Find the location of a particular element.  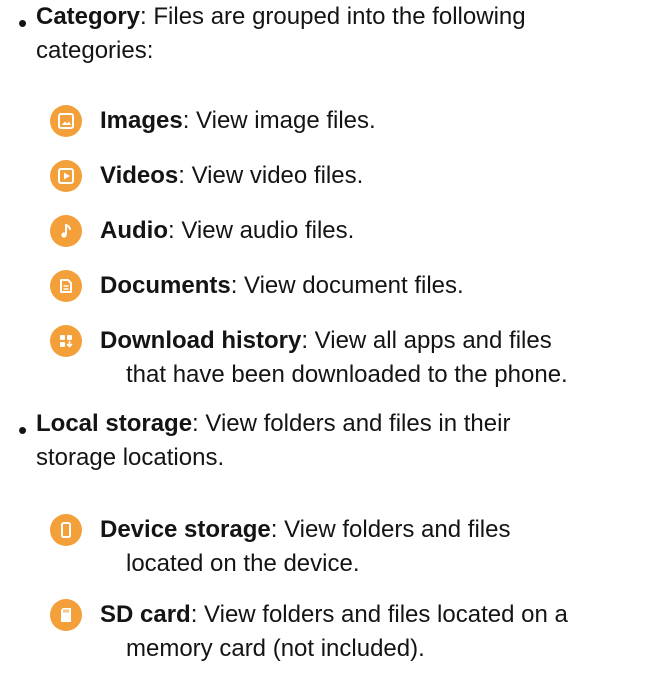

documents-description: : View document files. is located at coordinates (347, 285).